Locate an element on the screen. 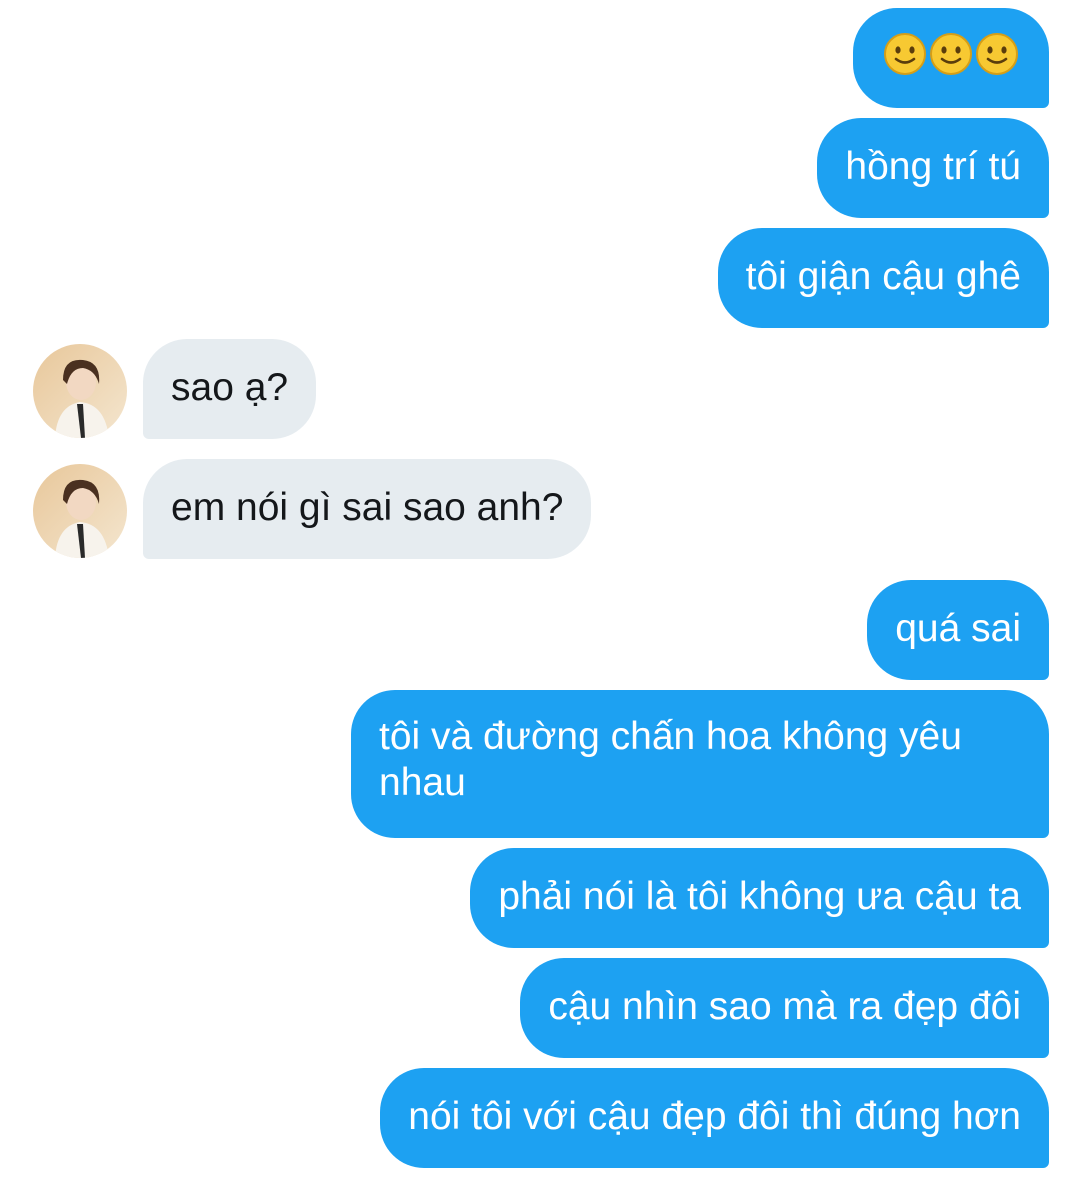 This screenshot has height=1193, width=1080. outgoing-message-bubble: quá sai is located at coordinates (958, 630).